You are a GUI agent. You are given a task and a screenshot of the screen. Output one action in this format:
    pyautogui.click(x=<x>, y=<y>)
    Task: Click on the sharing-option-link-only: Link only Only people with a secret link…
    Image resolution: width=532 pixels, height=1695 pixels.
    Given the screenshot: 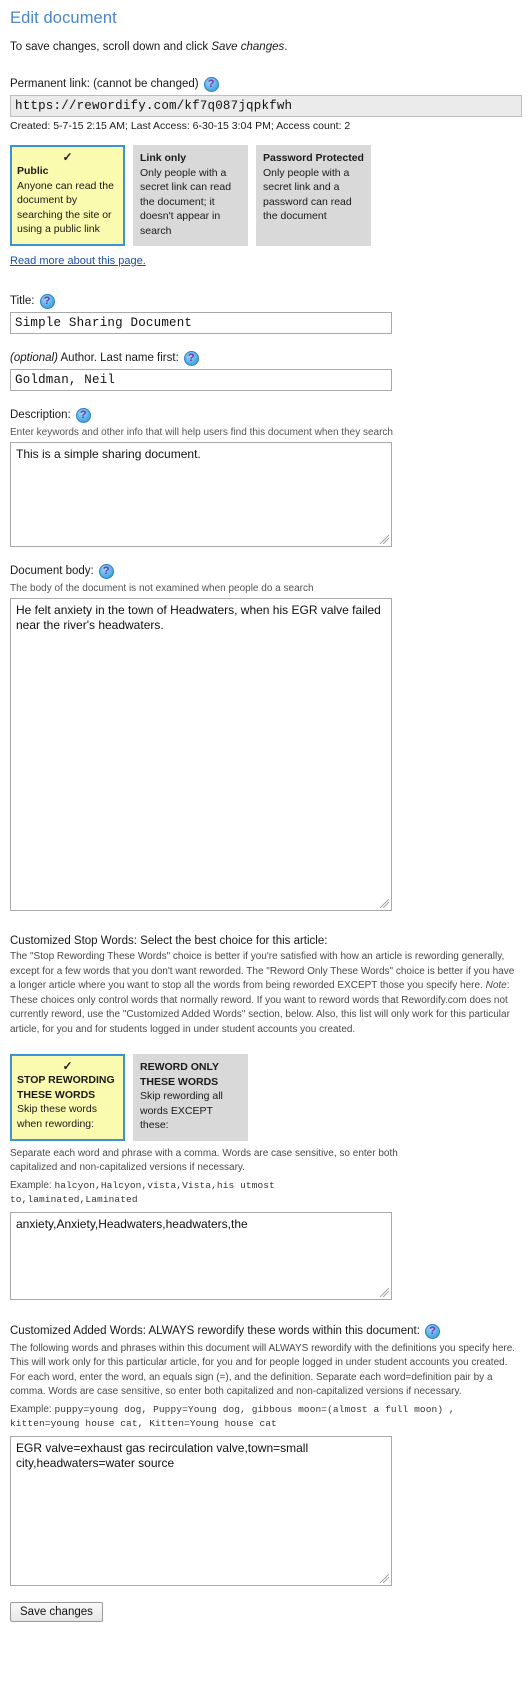 What is the action you would take?
    pyautogui.click(x=190, y=195)
    